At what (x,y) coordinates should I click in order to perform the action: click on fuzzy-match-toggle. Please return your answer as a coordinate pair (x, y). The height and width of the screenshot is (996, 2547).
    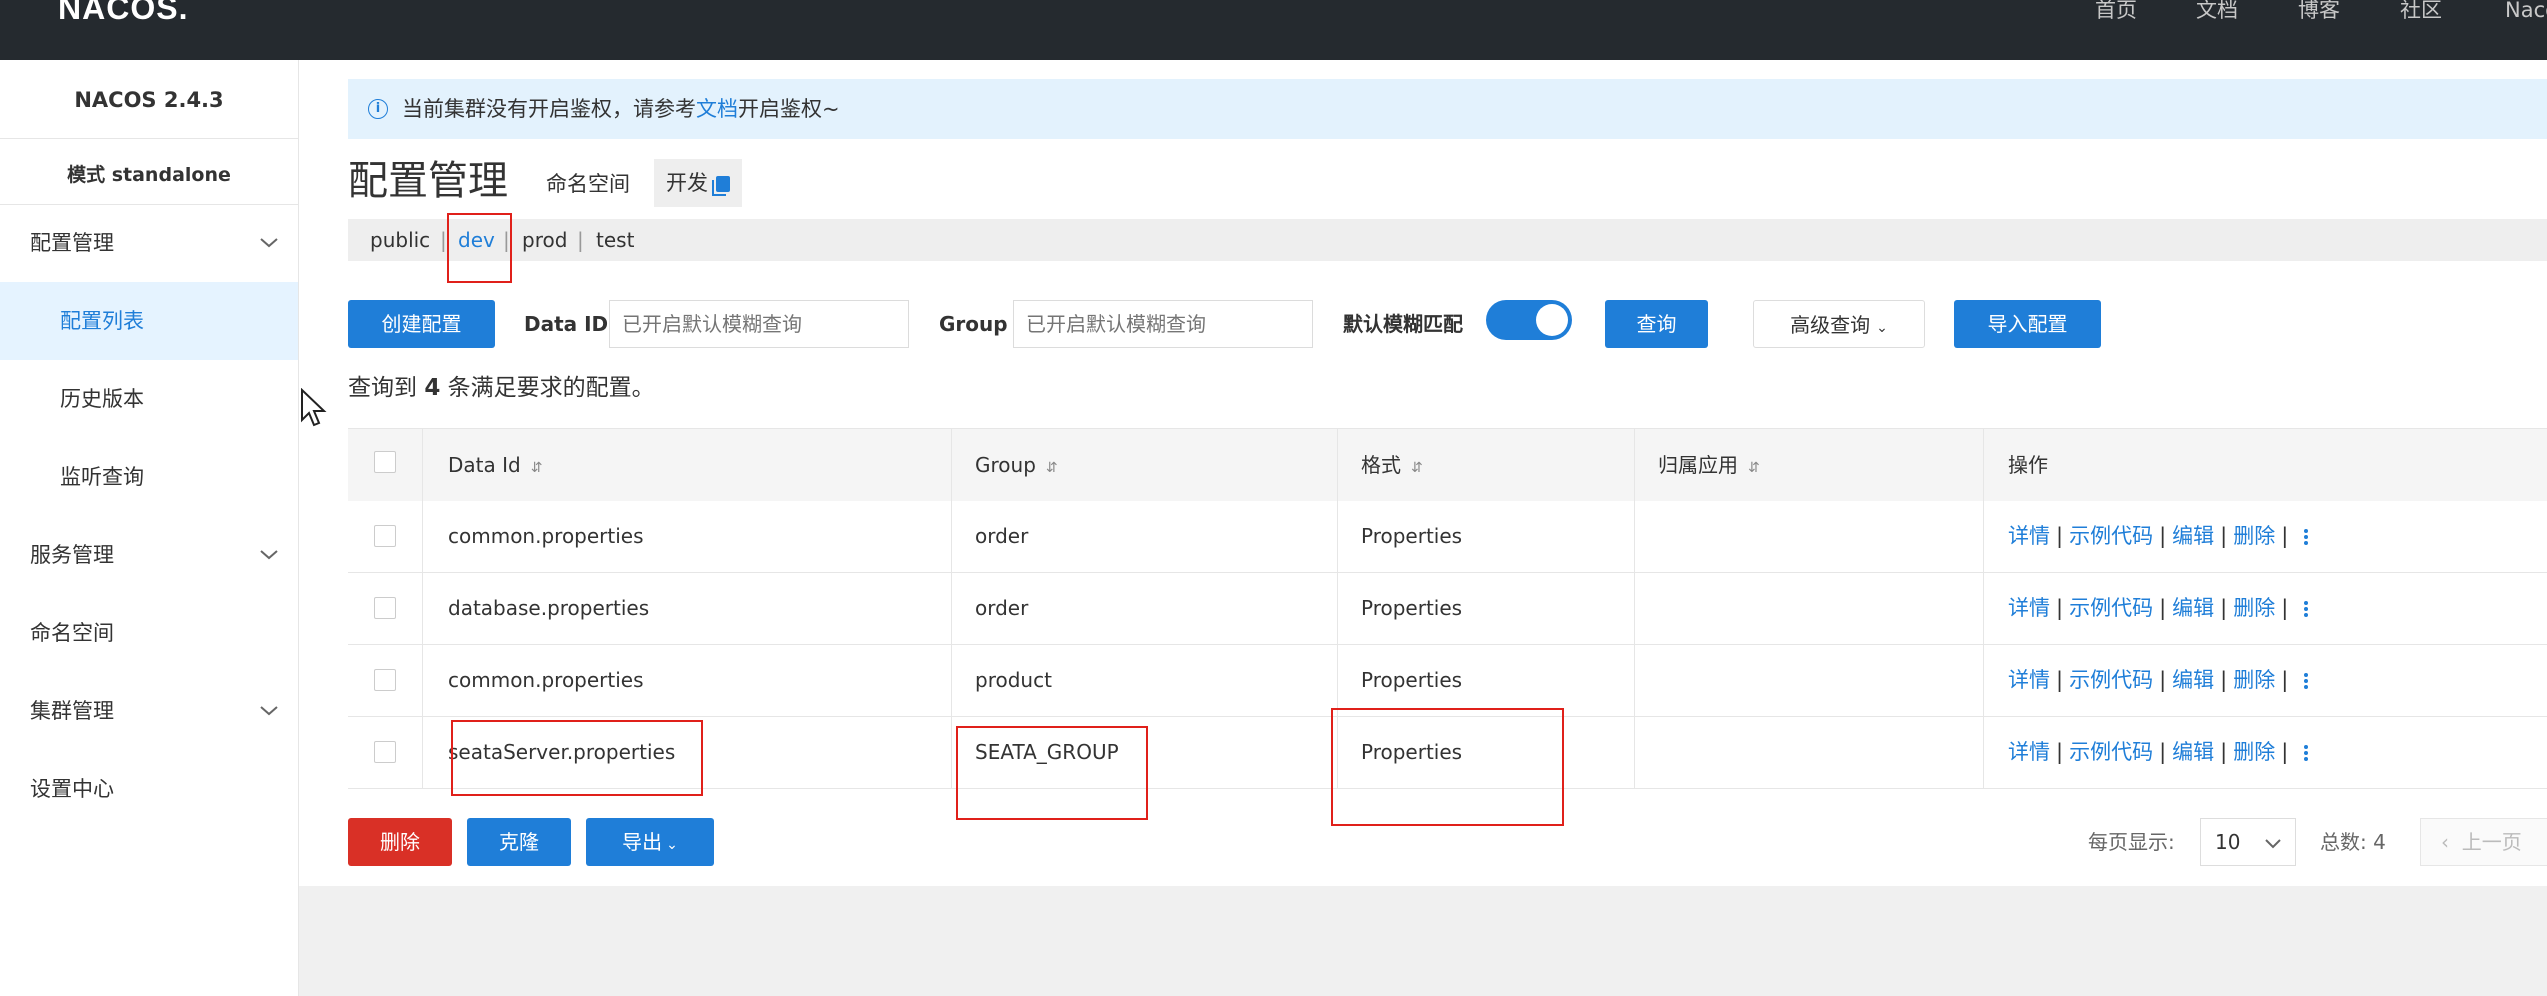
    Looking at the image, I should click on (1529, 320).